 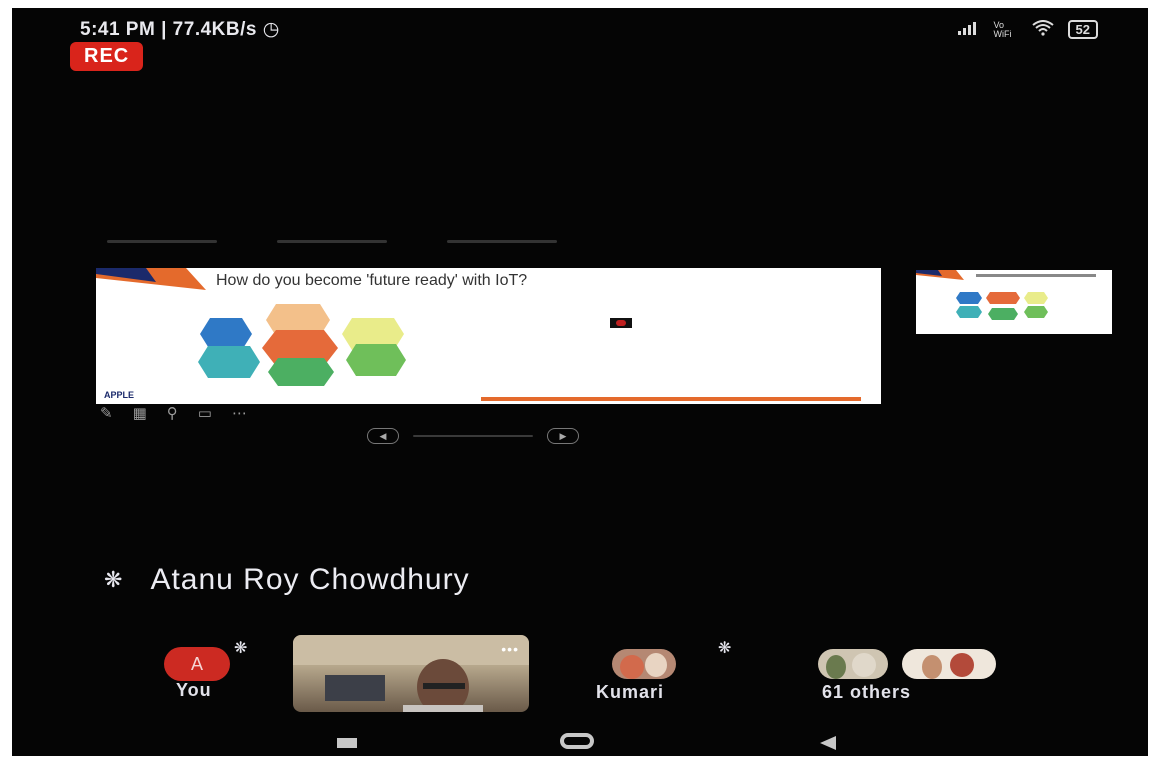 I want to click on signal-bars-icon, so click(x=968, y=29).